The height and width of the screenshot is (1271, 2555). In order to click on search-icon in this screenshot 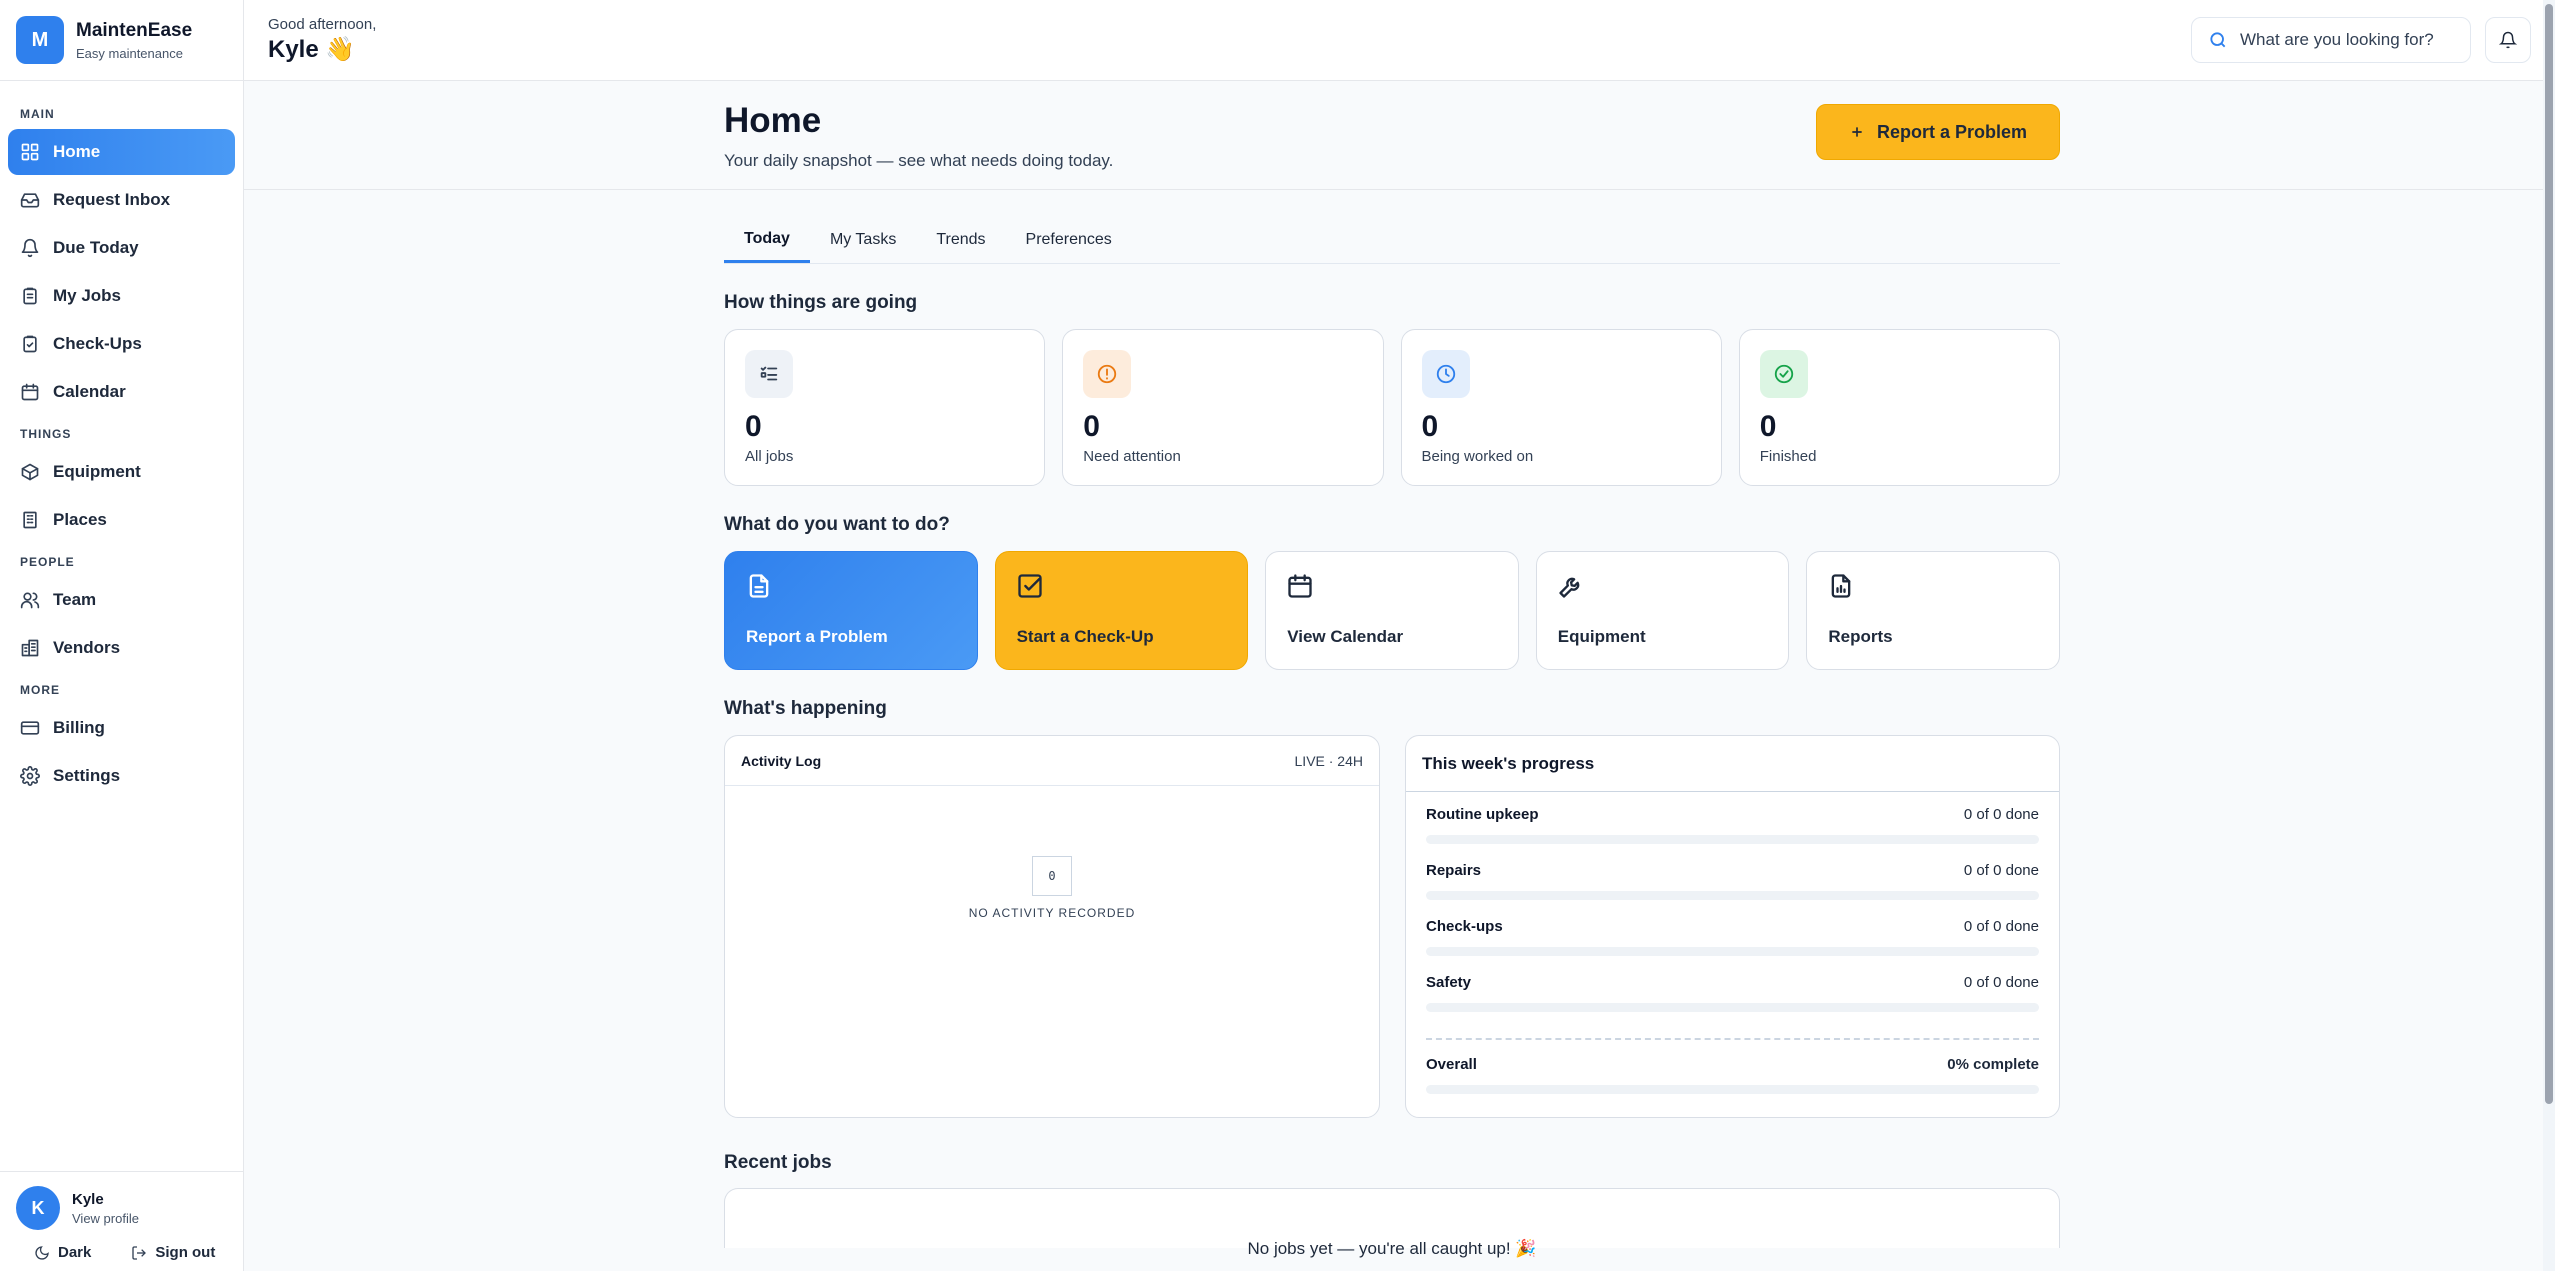, I will do `click(2218, 40)`.